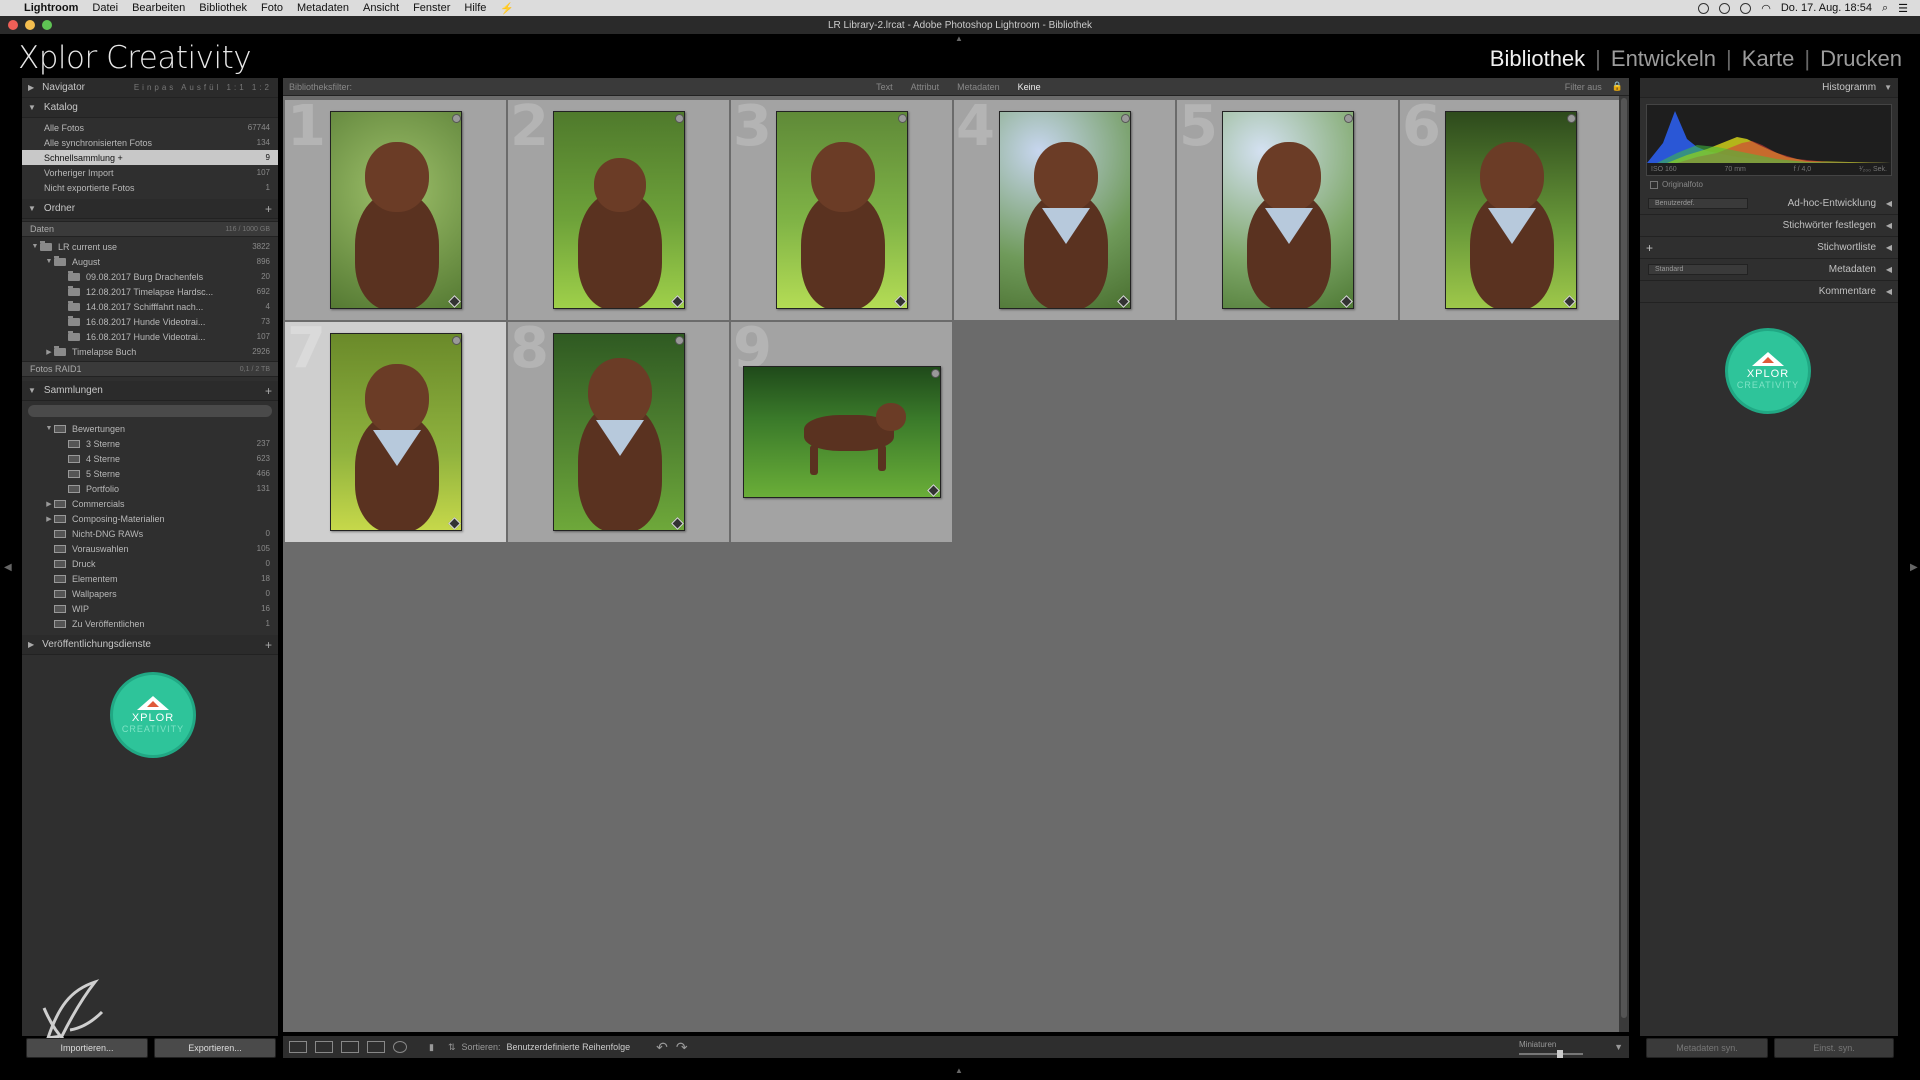  I want to click on people-view-icon, so click(400, 1047).